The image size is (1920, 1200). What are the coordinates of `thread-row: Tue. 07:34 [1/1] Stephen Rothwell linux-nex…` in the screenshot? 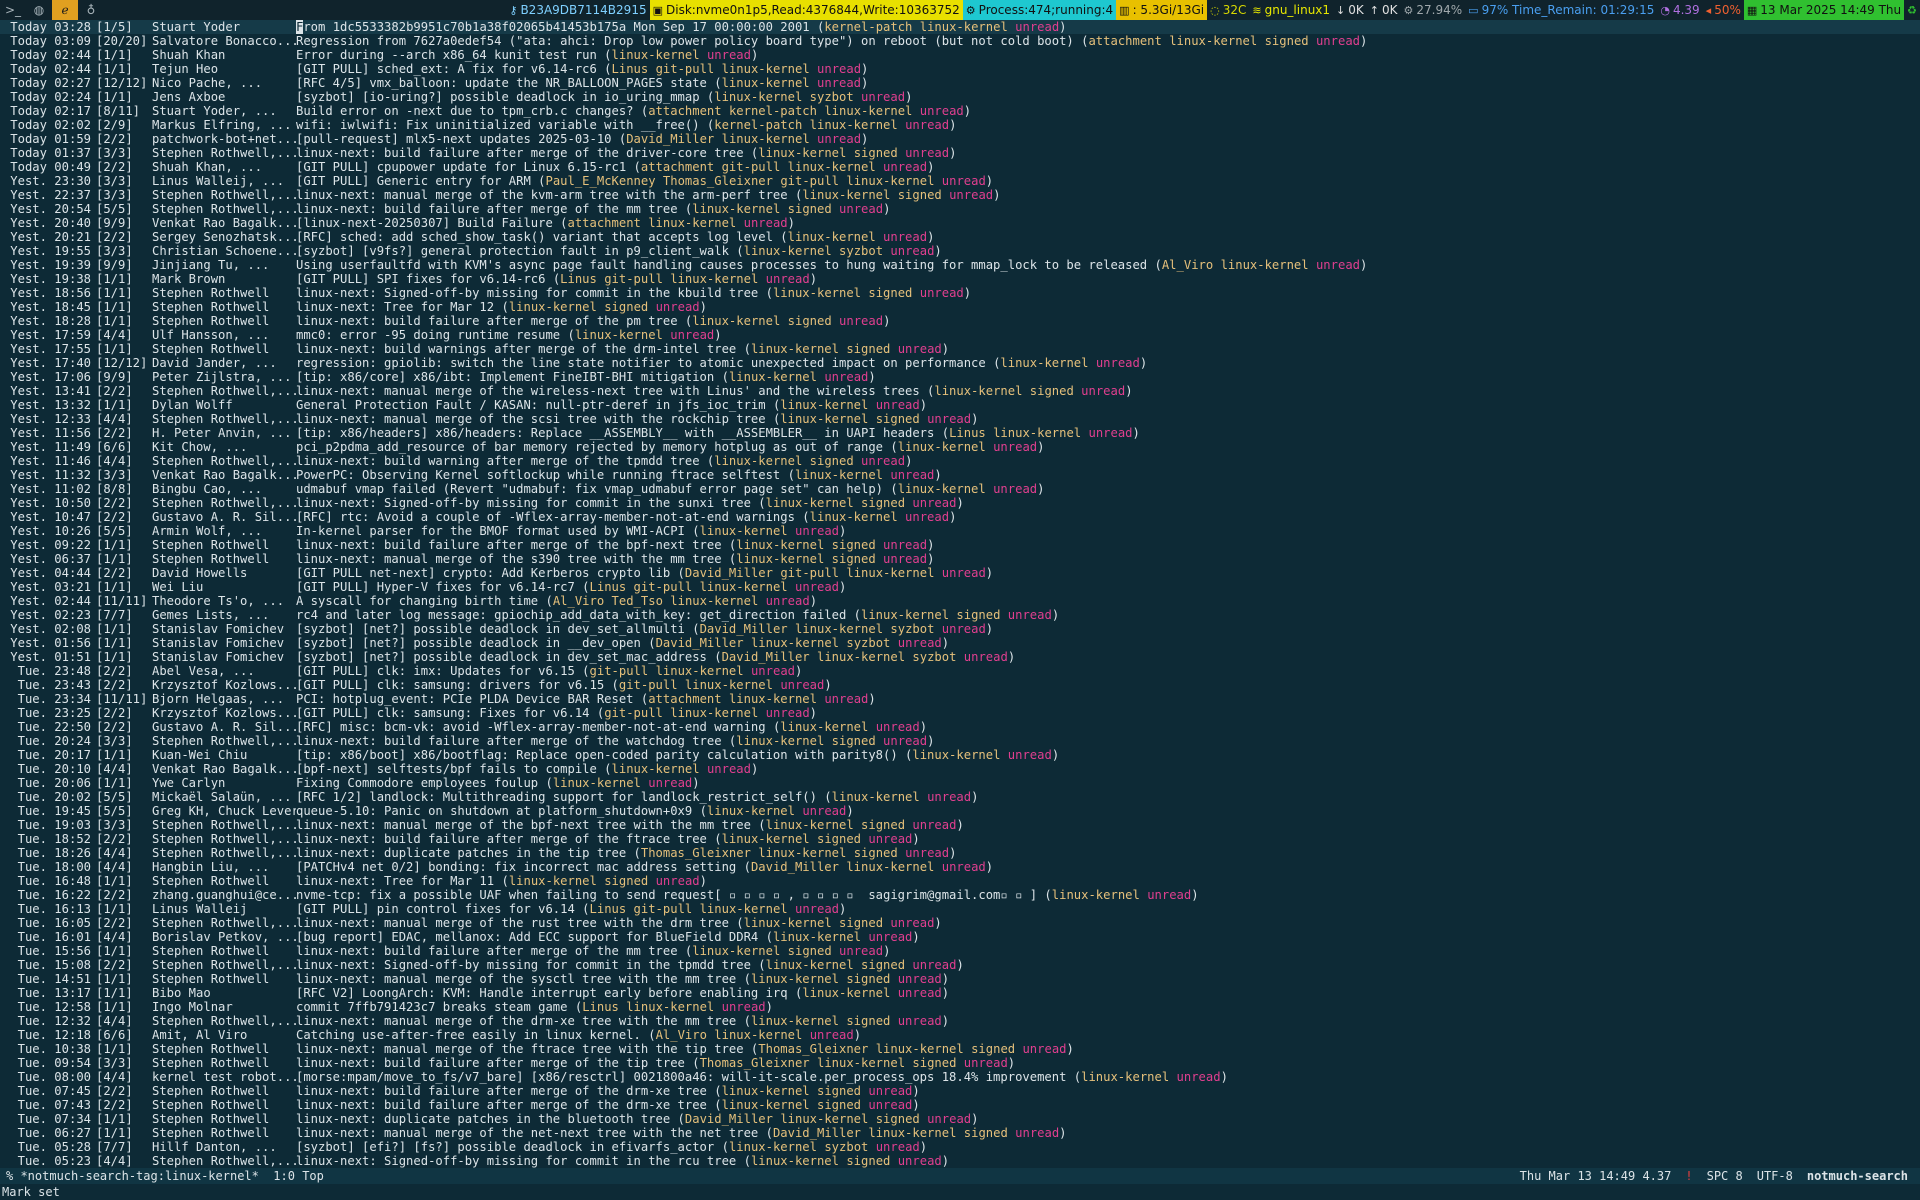 It's located at (960, 1119).